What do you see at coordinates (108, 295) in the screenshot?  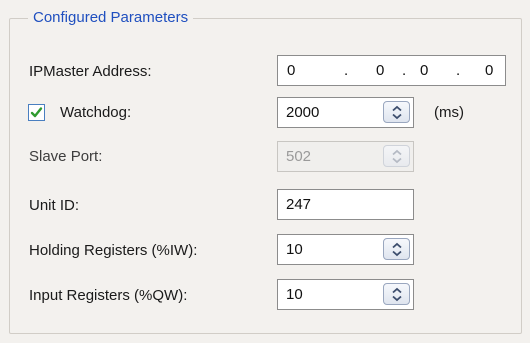 I see `input-registers-label: Input Registers (%QW):` at bounding box center [108, 295].